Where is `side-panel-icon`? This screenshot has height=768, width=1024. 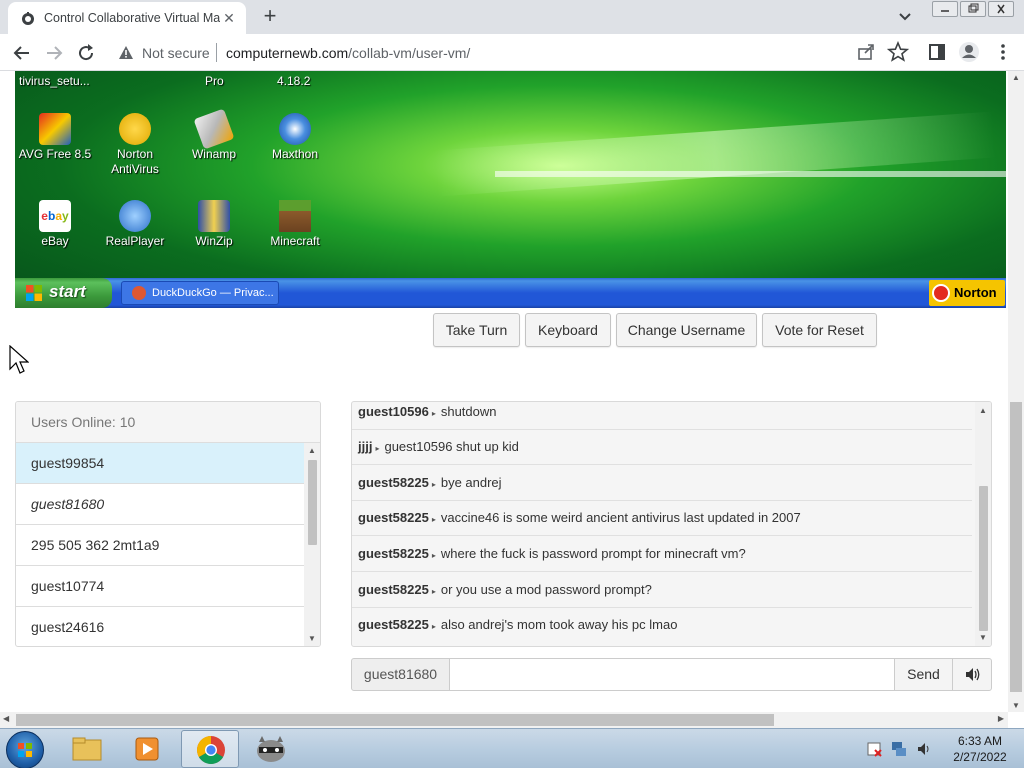 side-panel-icon is located at coordinates (937, 52).